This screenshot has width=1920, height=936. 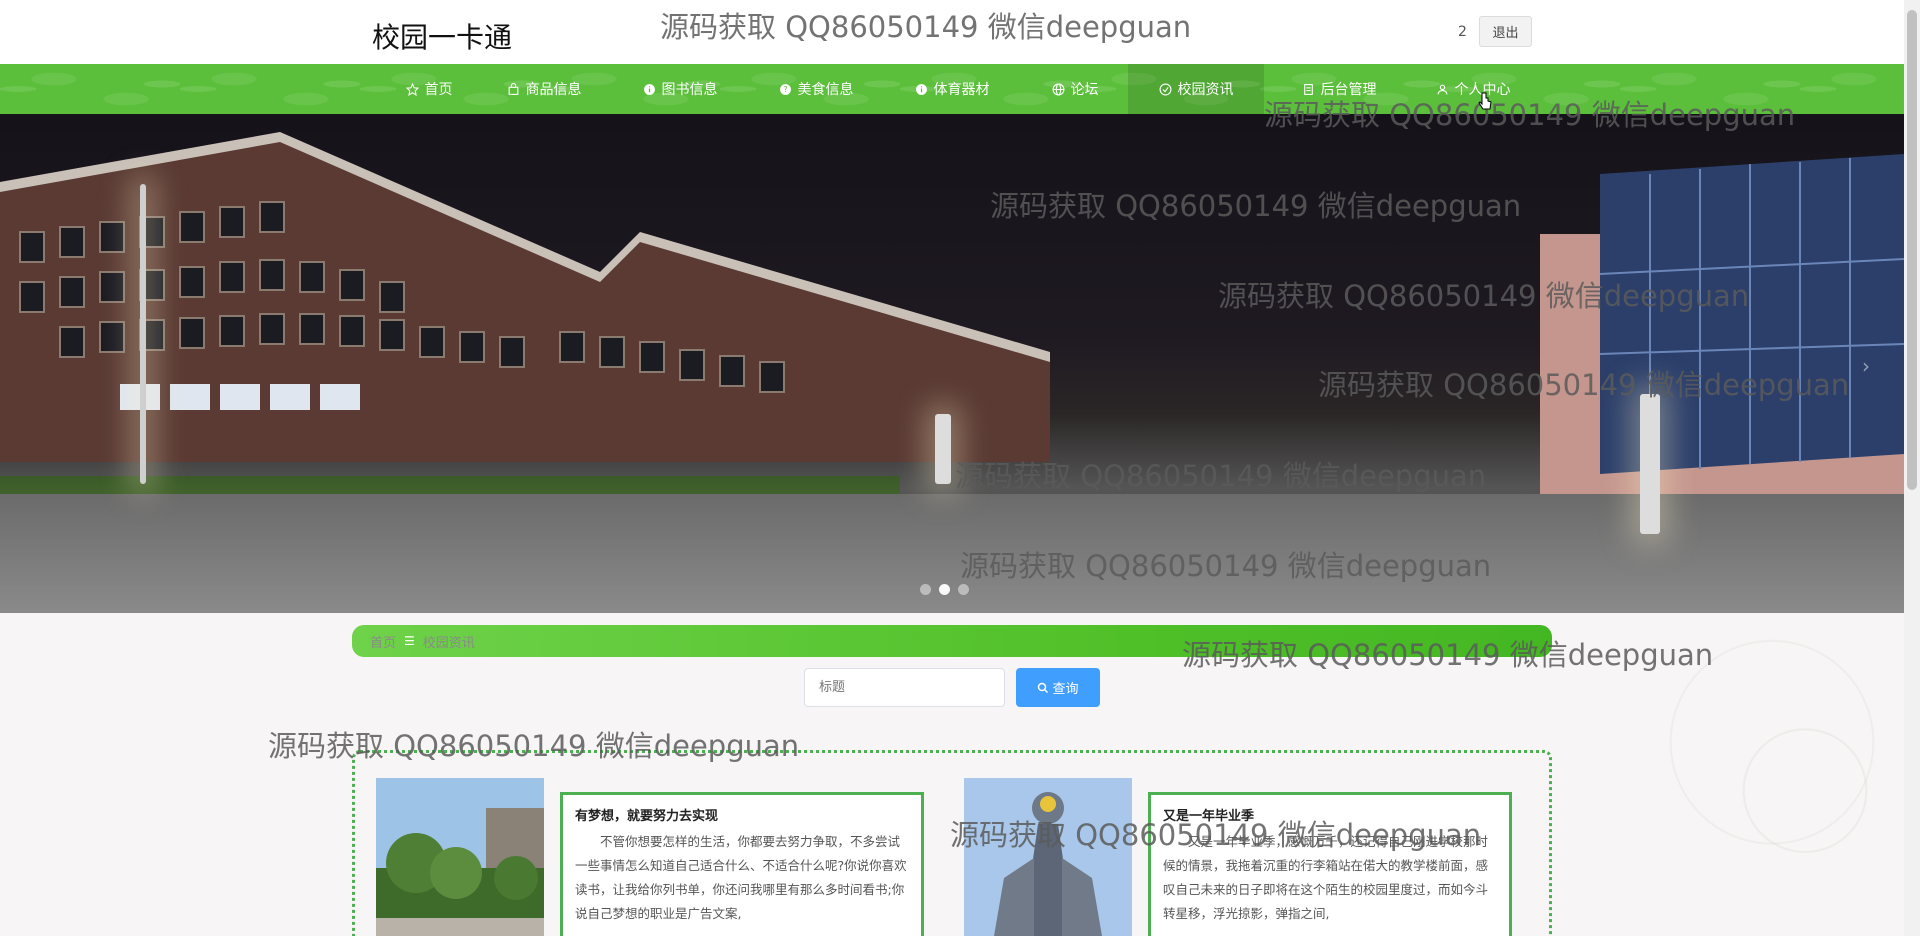 I want to click on nav-label: 论坛, so click(x=1084, y=90).